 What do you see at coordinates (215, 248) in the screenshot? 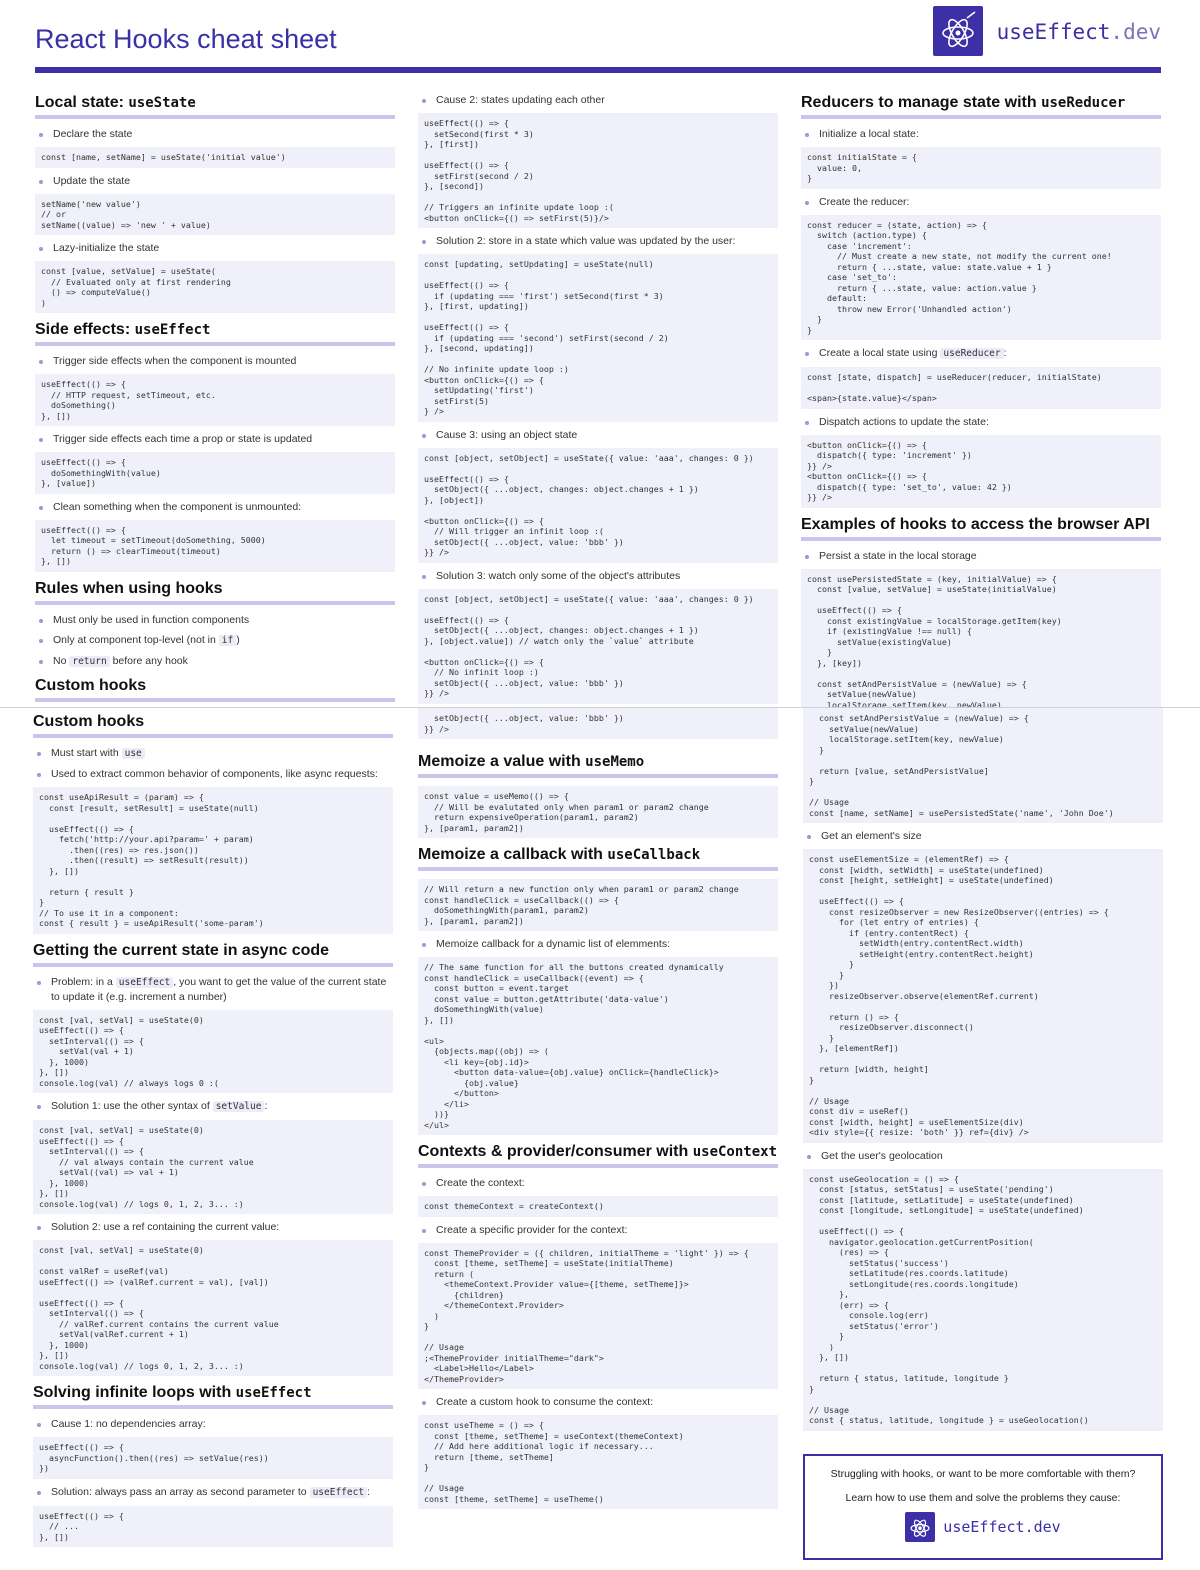
I see `list-item: Lazy-initialize the state` at bounding box center [215, 248].